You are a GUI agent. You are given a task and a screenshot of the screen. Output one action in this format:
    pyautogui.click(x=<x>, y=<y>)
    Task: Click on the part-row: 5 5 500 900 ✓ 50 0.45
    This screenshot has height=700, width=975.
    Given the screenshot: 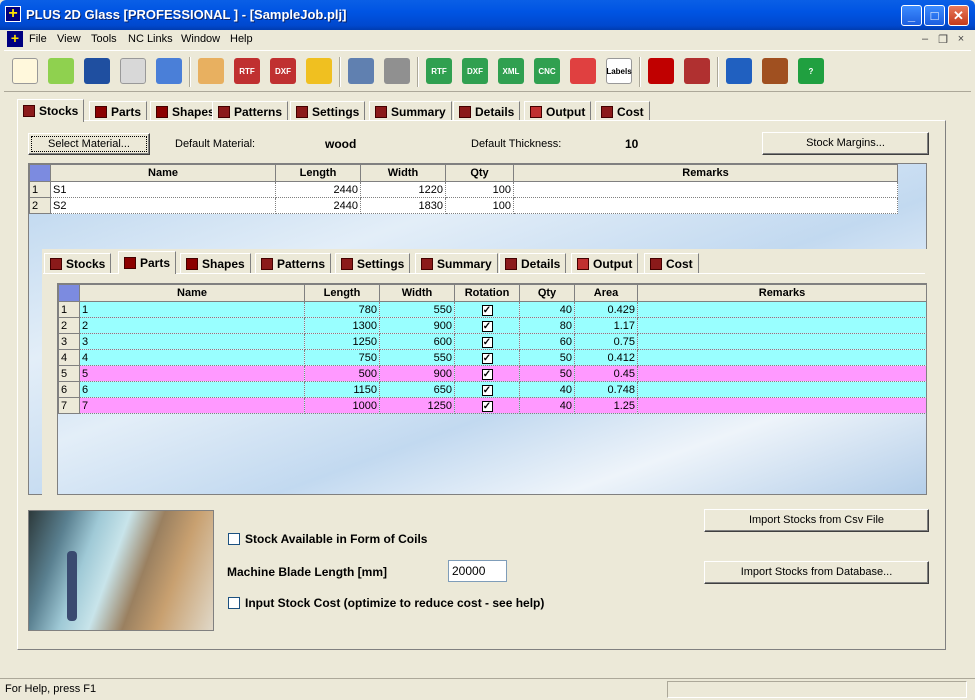 What is the action you would take?
    pyautogui.click(x=492, y=373)
    